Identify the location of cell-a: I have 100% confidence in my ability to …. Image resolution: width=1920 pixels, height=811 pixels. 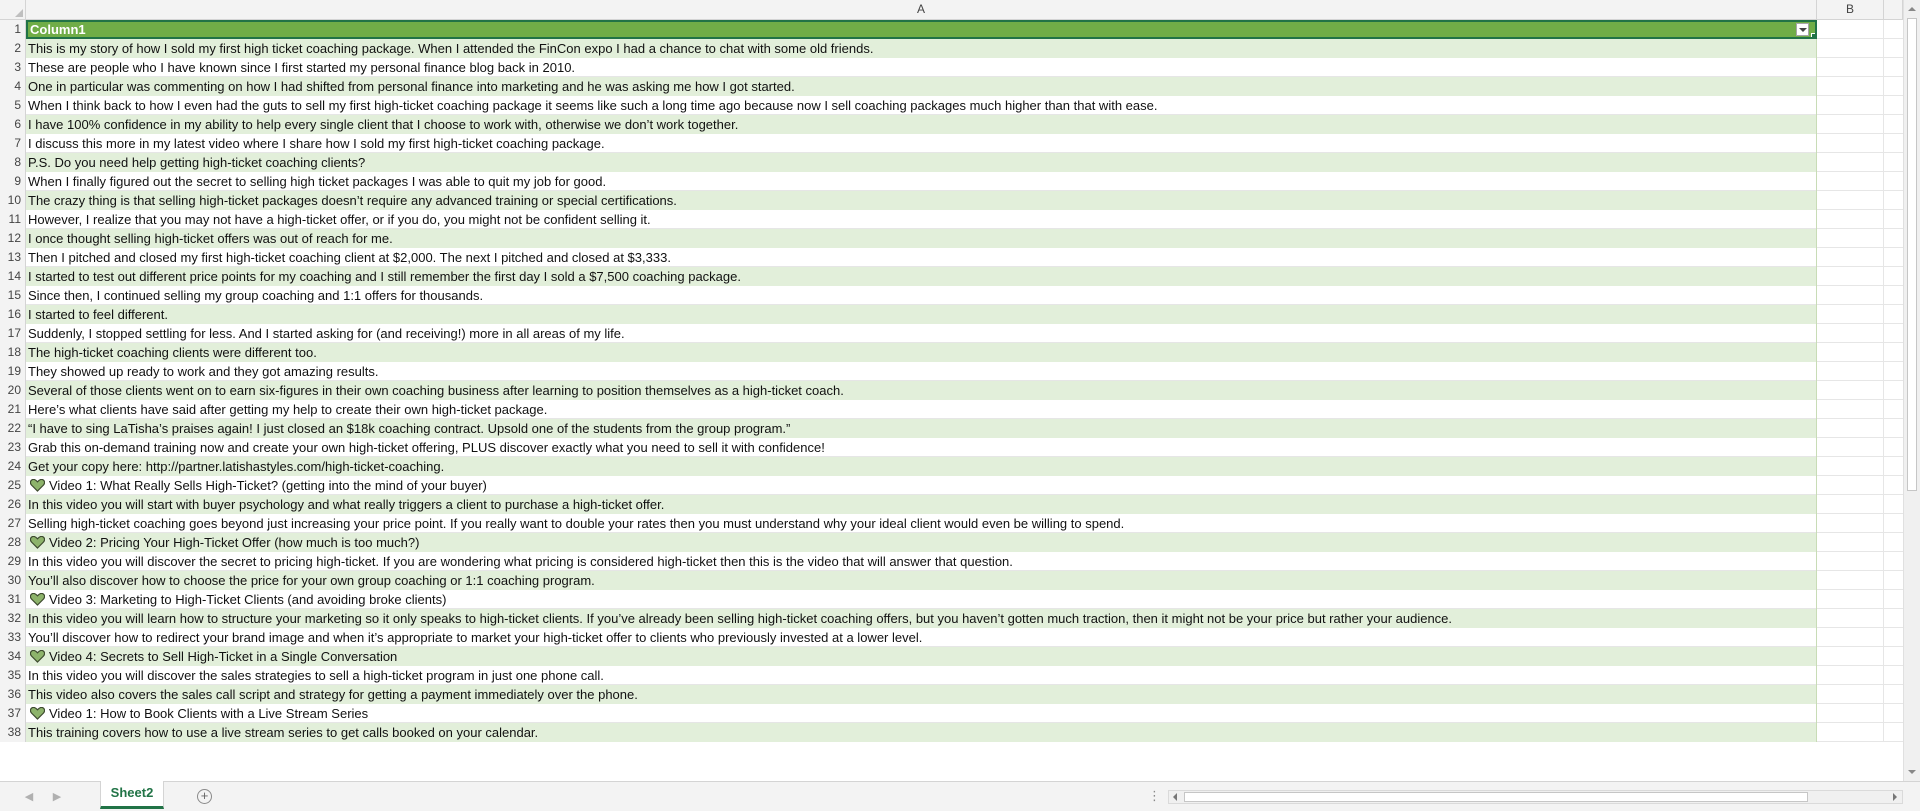
(921, 124).